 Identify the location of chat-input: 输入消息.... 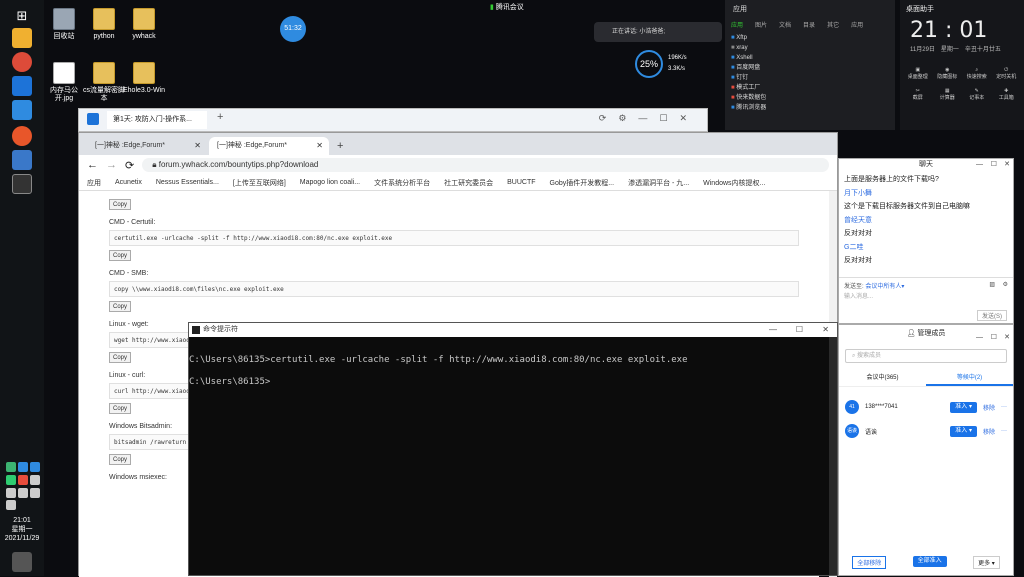
(858, 295).